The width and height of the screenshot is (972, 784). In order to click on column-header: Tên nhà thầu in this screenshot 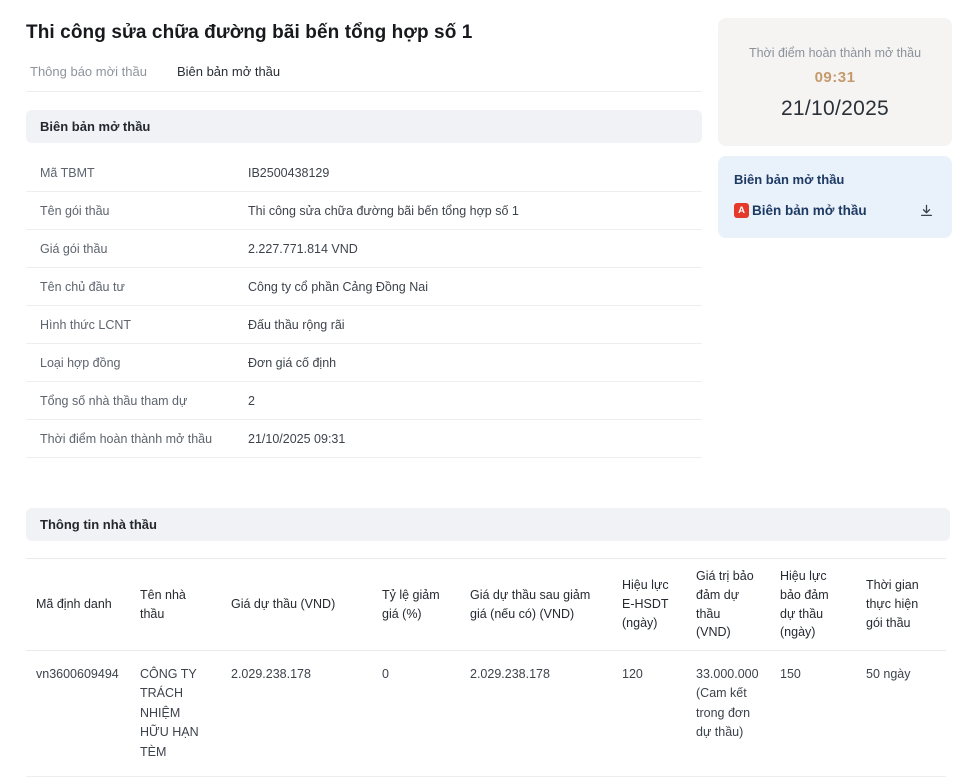, I will do `click(163, 604)`.